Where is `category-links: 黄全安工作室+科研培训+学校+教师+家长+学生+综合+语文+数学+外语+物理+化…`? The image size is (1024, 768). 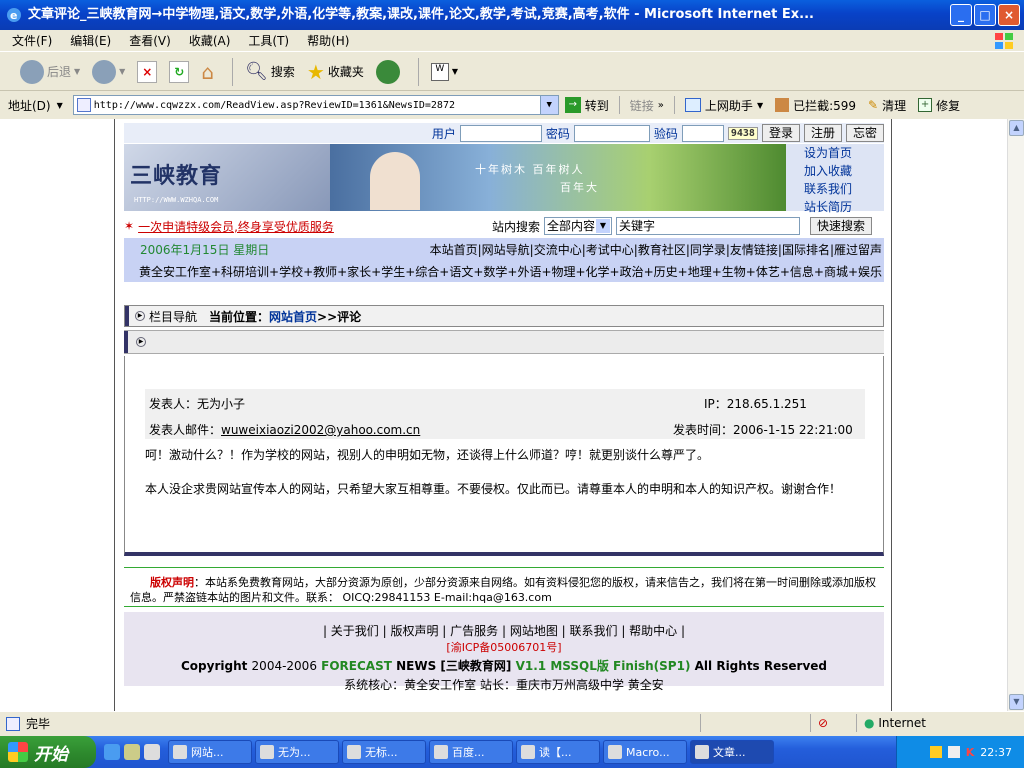
category-links: 黄全安工作室+科研培训+学校+教师+家长+学生+综合+语文+数学+外语+物理+化… is located at coordinates (510, 271).